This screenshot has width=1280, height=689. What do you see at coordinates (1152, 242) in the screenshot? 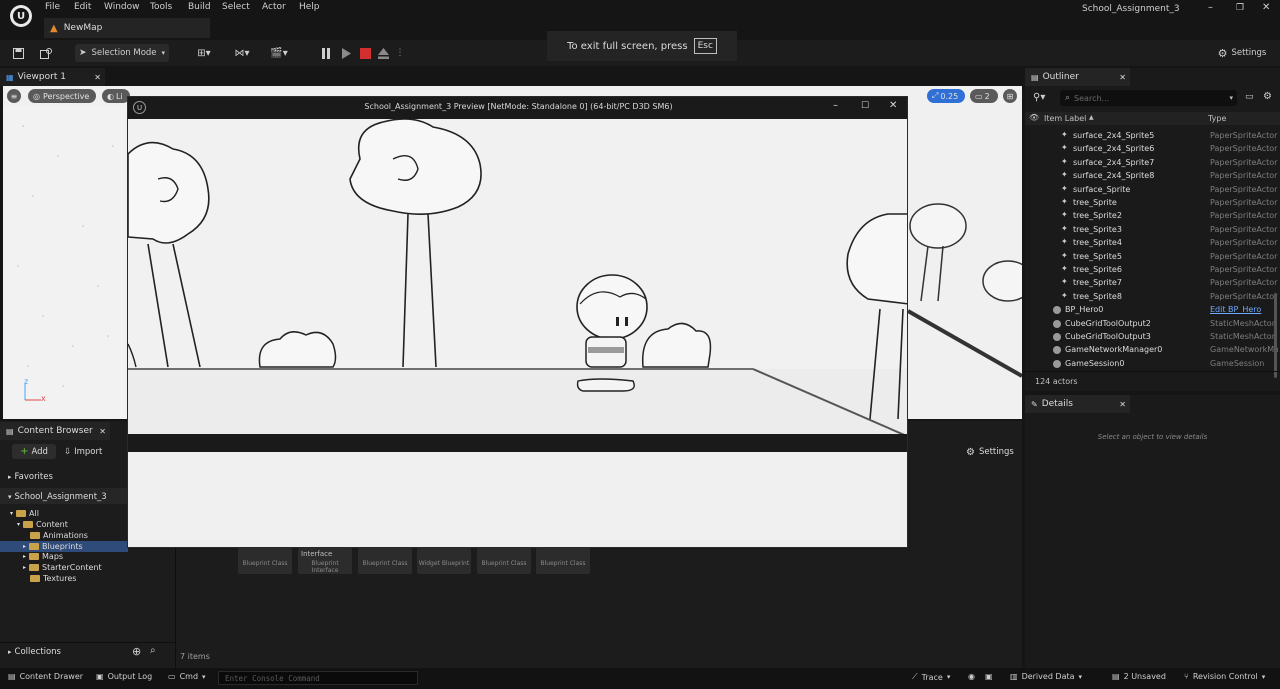
I see `outliner-row: ✦ tree_Sprite4 PaperSpriteActor` at bounding box center [1152, 242].